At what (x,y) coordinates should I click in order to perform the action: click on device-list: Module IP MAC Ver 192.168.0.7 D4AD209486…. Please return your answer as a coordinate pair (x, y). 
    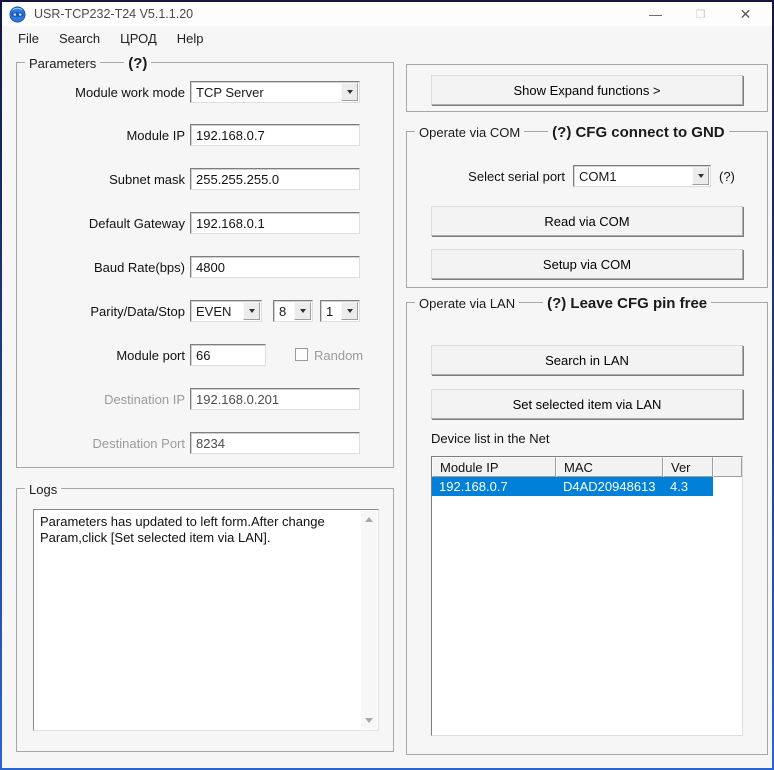
    Looking at the image, I should click on (587, 596).